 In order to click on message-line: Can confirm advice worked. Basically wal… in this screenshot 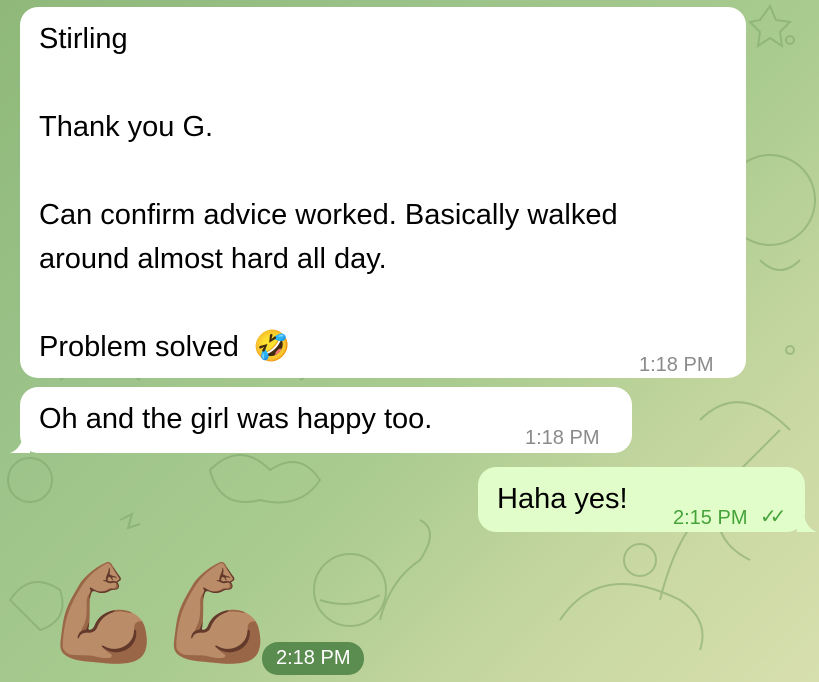, I will do `click(328, 215)`.